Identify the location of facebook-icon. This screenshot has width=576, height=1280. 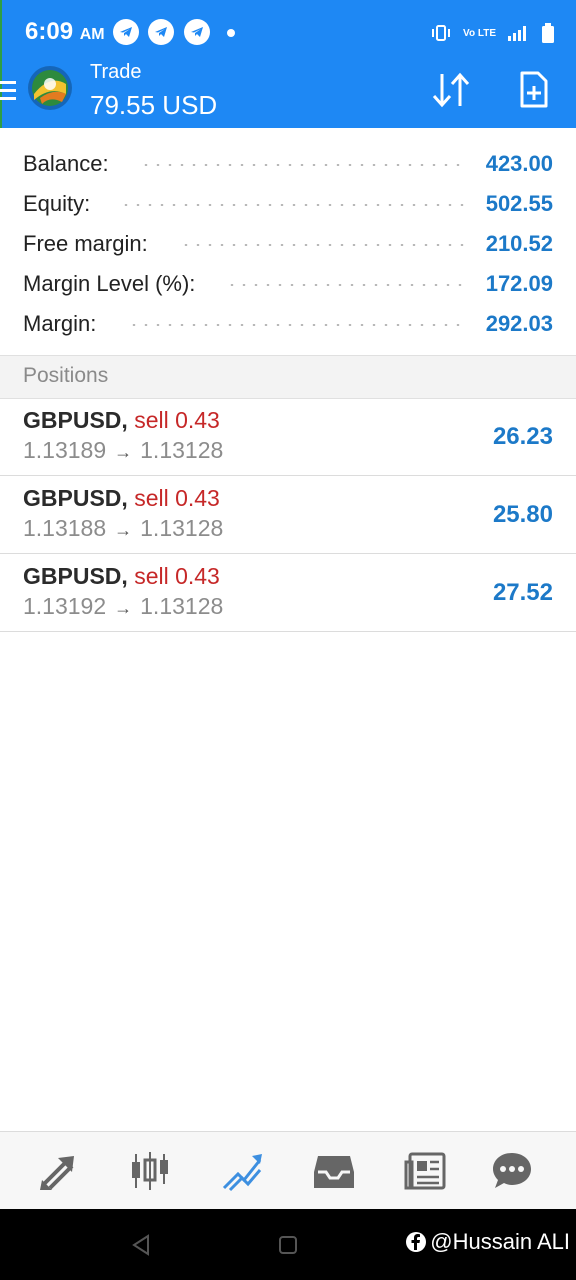
(416, 1242).